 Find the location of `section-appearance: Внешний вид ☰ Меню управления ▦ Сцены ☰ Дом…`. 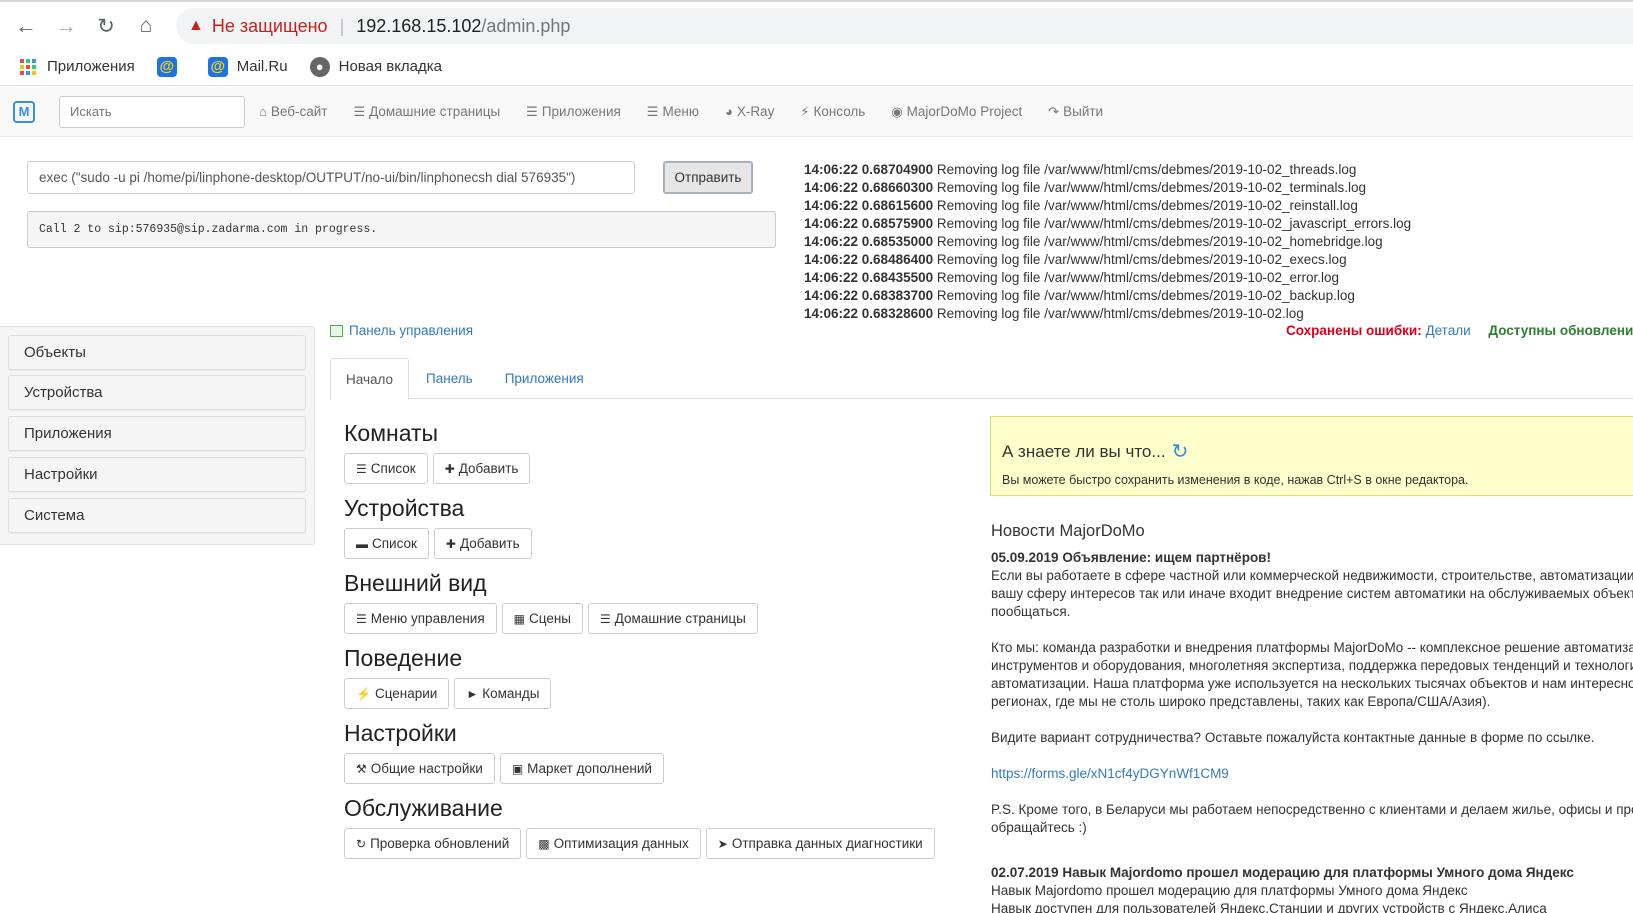

section-appearance: Внешний вид ☰ Меню управления ▦ Сцены ☰ Дом… is located at coordinates (553, 602).